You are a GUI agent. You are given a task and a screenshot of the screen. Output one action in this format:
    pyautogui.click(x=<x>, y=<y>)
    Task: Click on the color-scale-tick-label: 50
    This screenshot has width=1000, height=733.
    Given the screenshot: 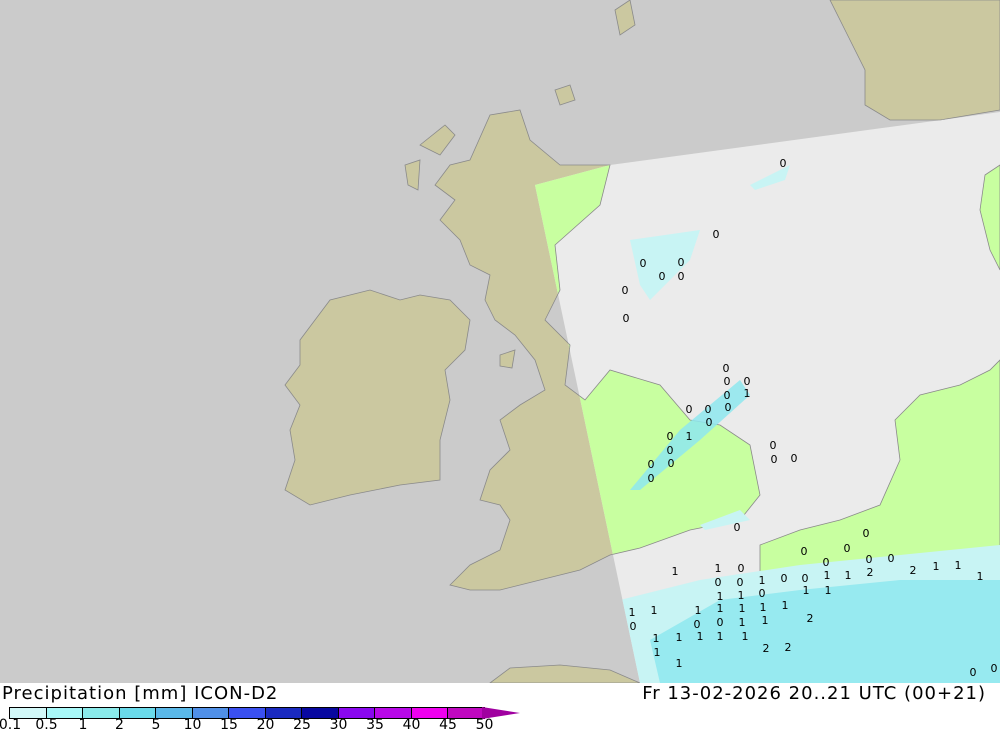 What is the action you would take?
    pyautogui.click(x=484, y=725)
    